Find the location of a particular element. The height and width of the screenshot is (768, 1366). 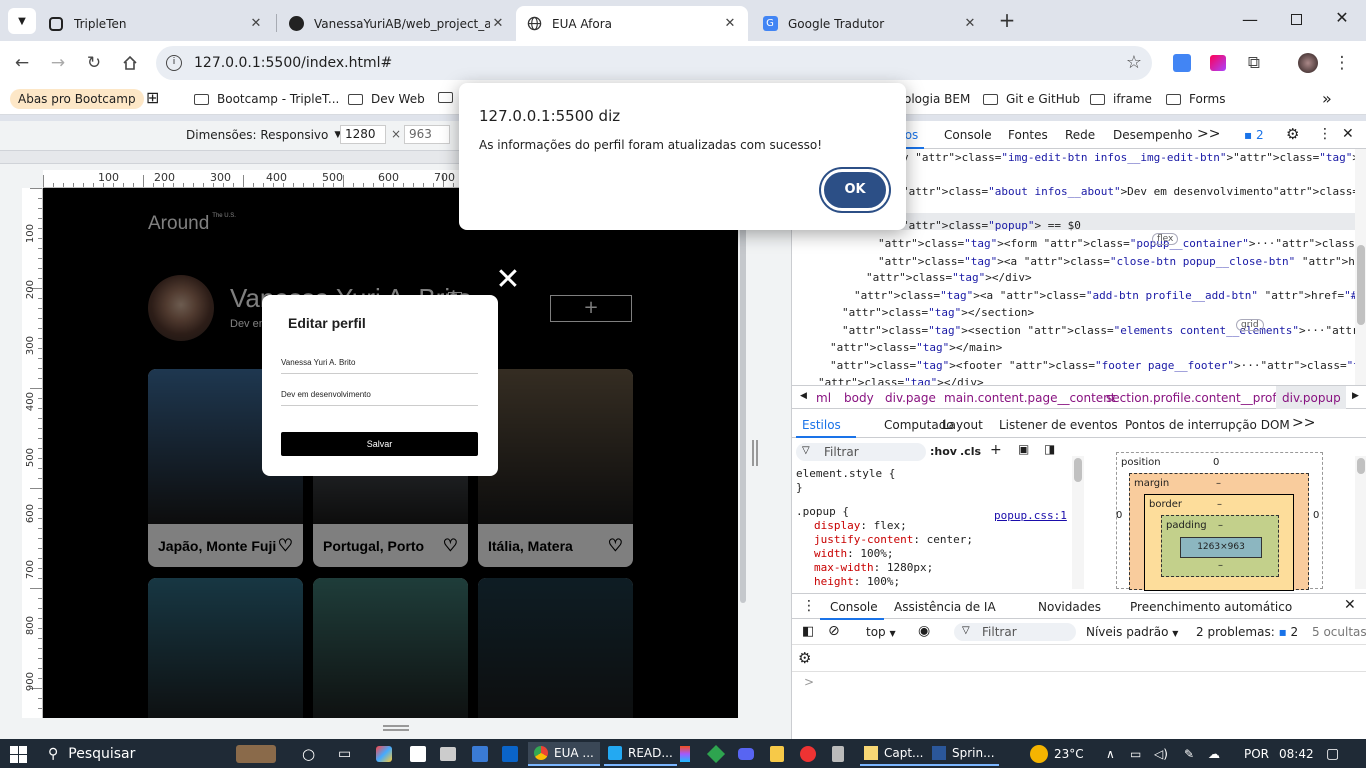

tab-estilos: Estilos is located at coordinates (821, 425).